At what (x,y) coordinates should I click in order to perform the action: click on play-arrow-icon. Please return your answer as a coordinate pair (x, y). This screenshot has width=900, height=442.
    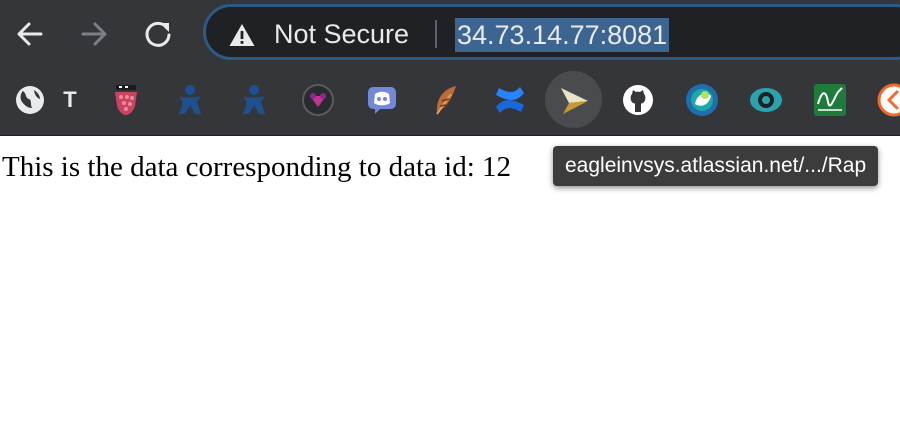
    Looking at the image, I should click on (574, 100).